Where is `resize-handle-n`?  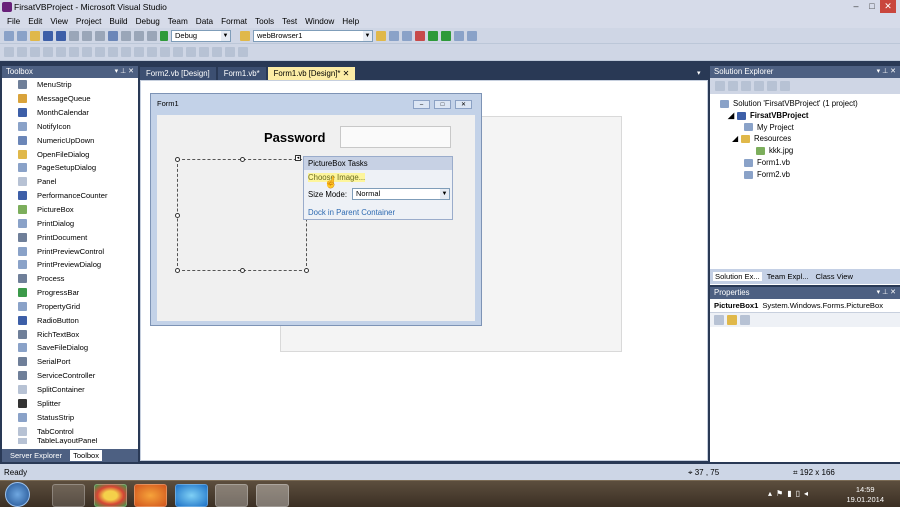
resize-handle-n is located at coordinates (242, 159).